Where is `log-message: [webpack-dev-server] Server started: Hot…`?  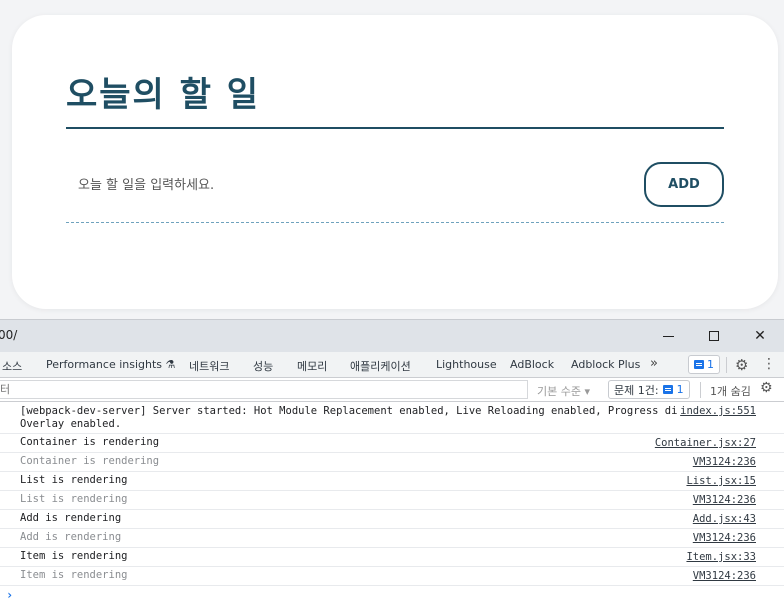 log-message: [webpack-dev-server] Server started: Hot… is located at coordinates (371, 417).